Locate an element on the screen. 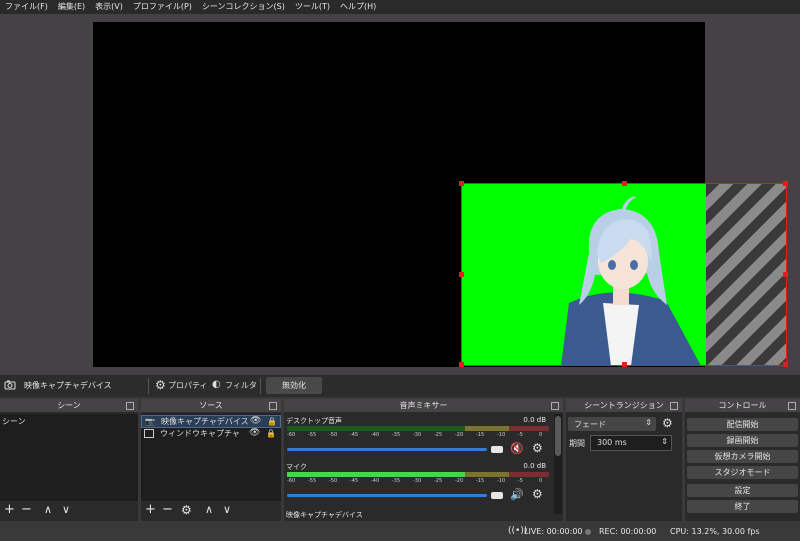 This screenshot has height=541, width=800. start-recording-button: 録画開始 is located at coordinates (742, 440).